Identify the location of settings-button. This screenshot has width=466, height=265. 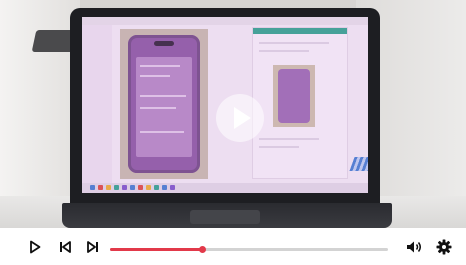
(444, 247).